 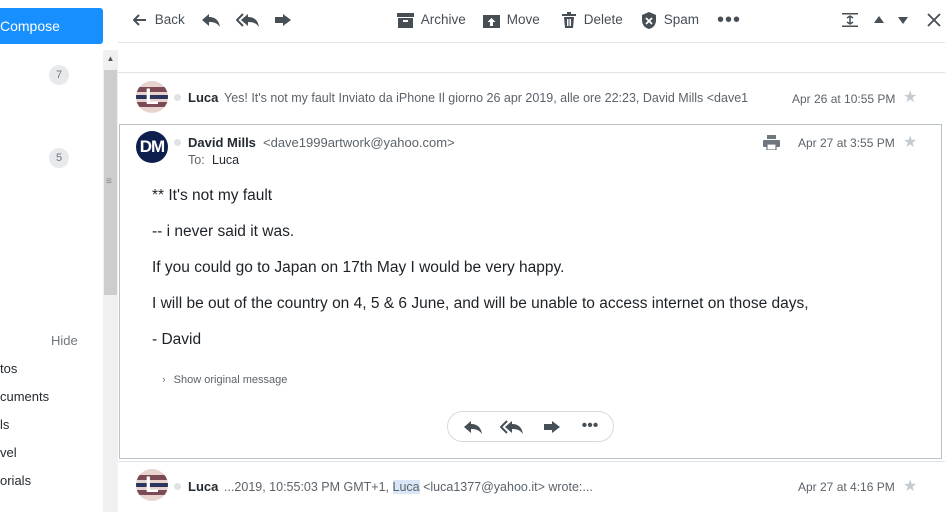 What do you see at coordinates (24, 396) in the screenshot?
I see `folder-item: cuments` at bounding box center [24, 396].